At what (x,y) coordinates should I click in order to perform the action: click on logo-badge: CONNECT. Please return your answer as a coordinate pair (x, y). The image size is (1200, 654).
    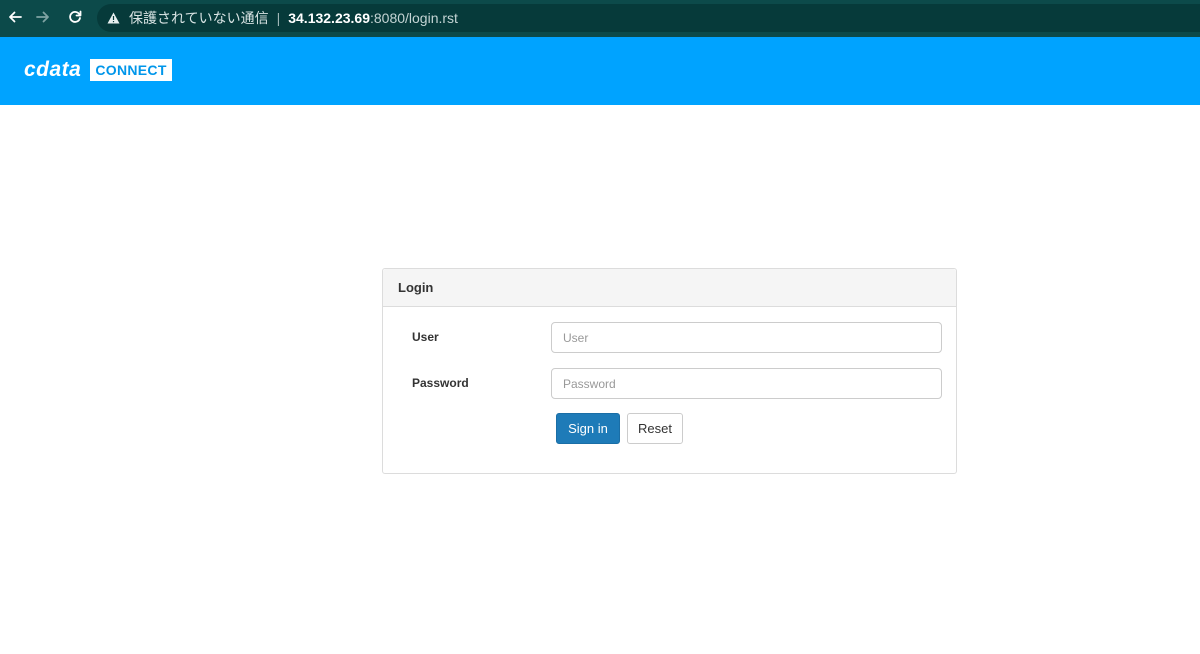
    Looking at the image, I should click on (131, 70).